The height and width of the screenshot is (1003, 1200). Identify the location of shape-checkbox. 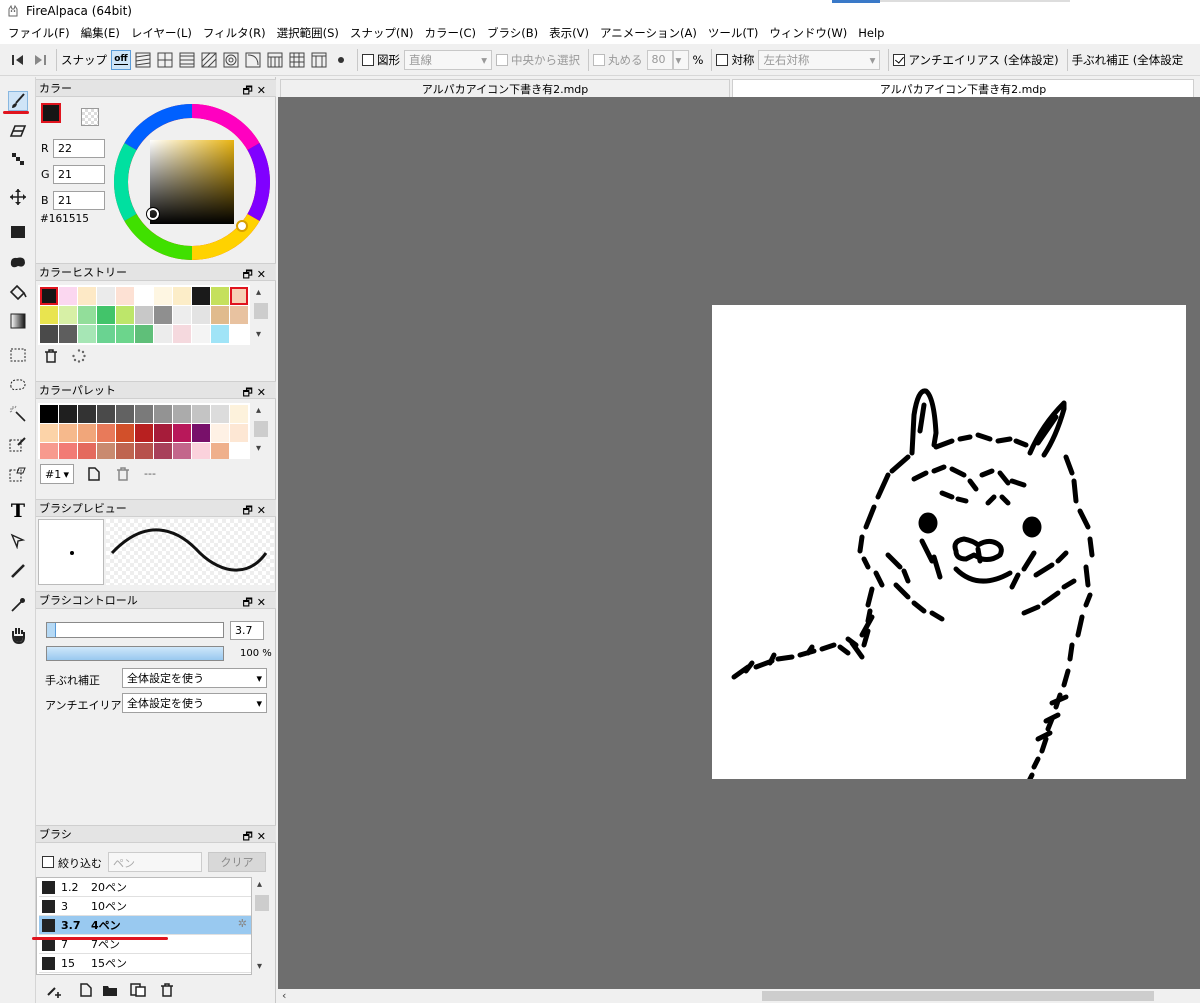
(368, 59).